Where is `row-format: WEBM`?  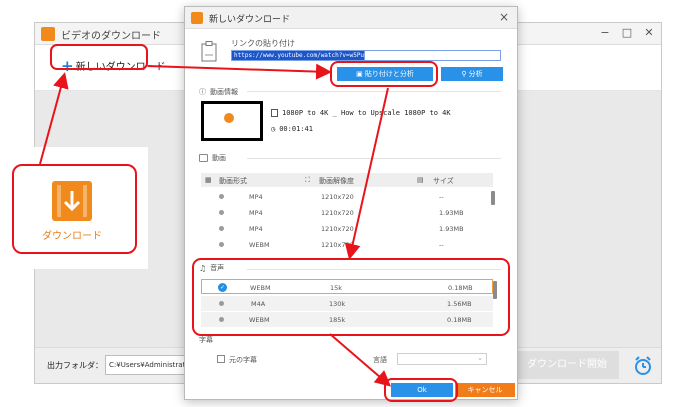
row-format: WEBM is located at coordinates (259, 245).